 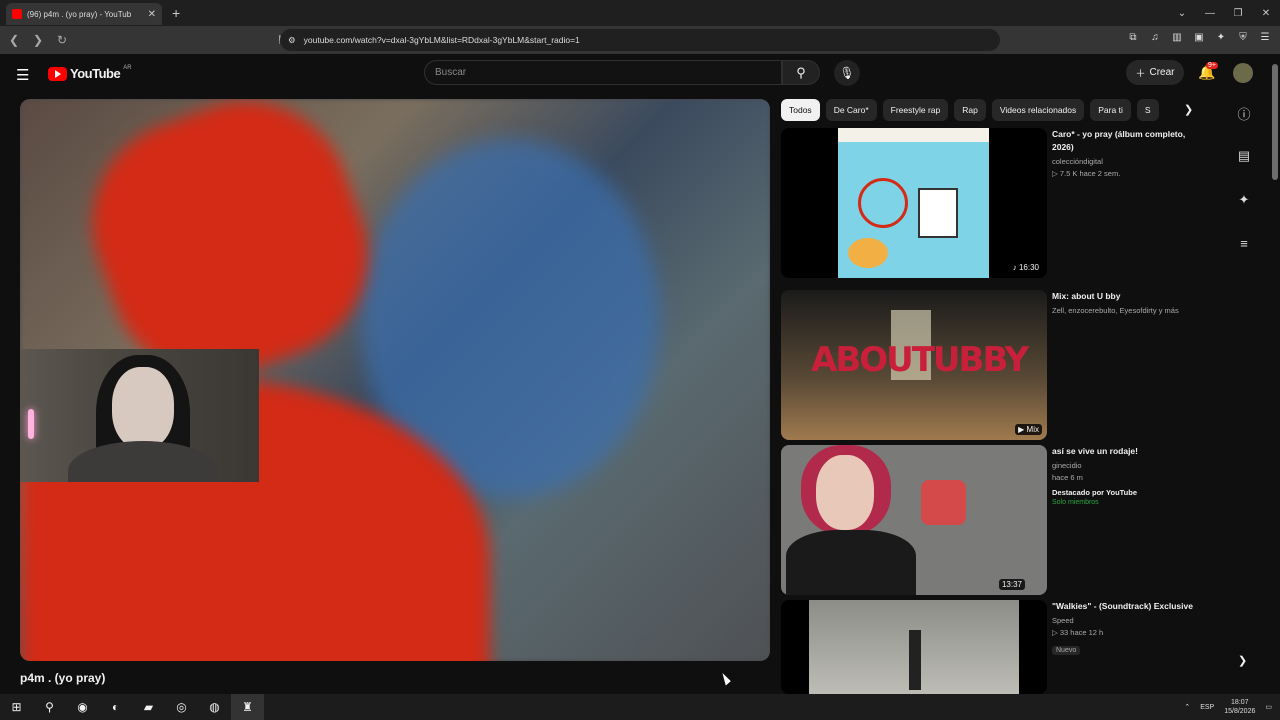 What do you see at coordinates (1086, 173) in the screenshot?
I see `video-stats: ▷ 7.5 K hace 2 sem.` at bounding box center [1086, 173].